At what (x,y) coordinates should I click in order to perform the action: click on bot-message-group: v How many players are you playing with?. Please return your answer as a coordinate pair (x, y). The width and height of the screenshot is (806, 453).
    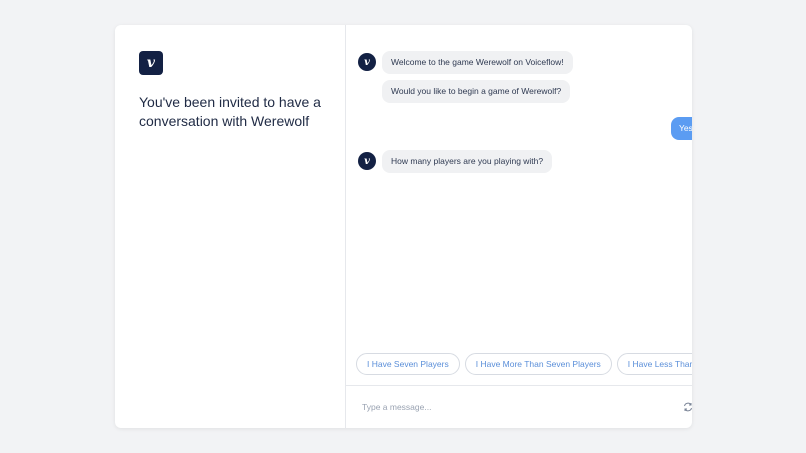
    Looking at the image, I should click on (525, 164).